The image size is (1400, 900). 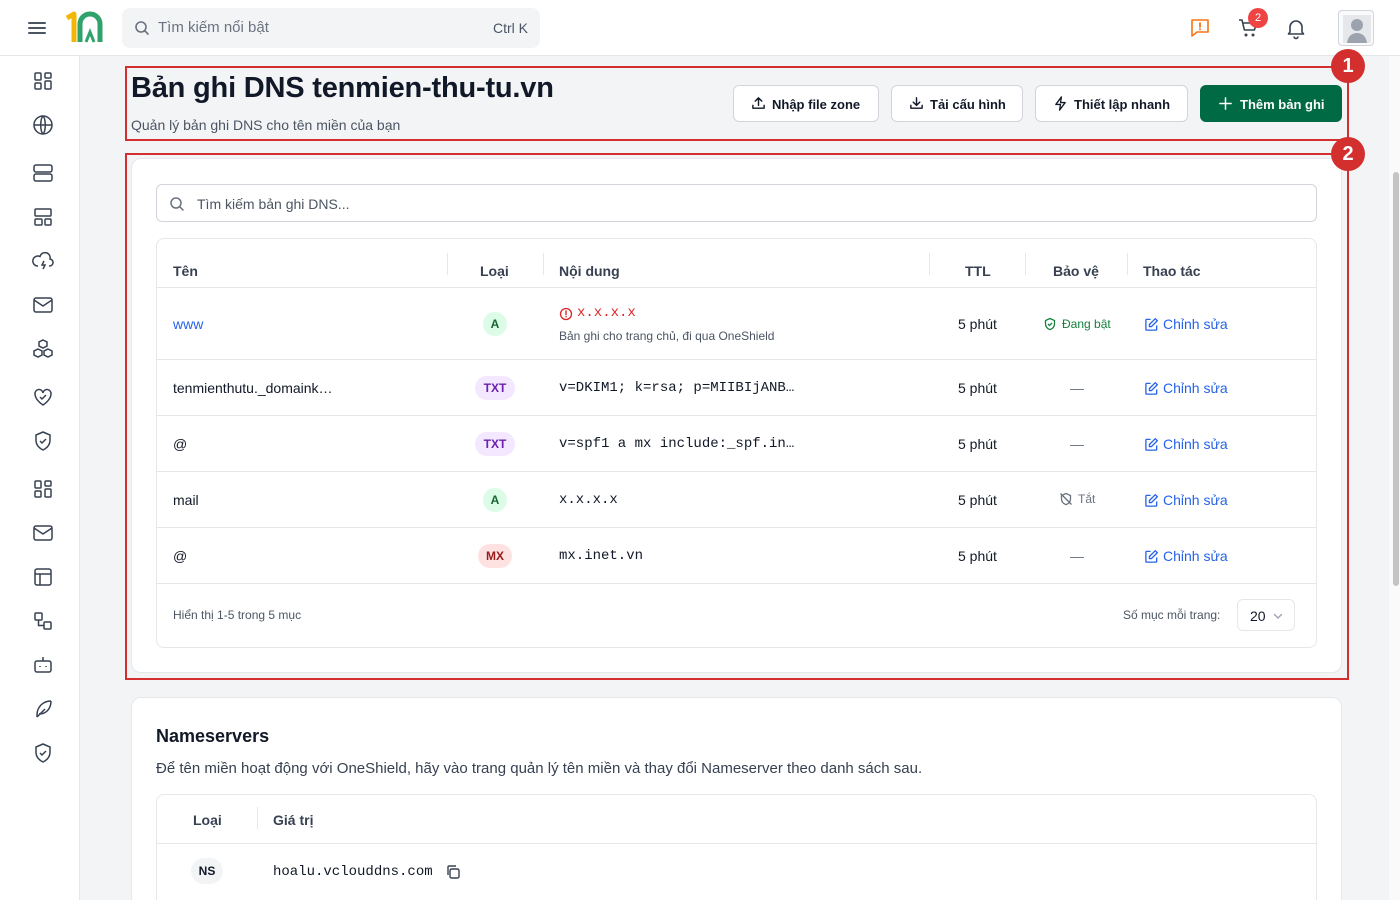 I want to click on nameservers-title: Nameservers, so click(x=213, y=736).